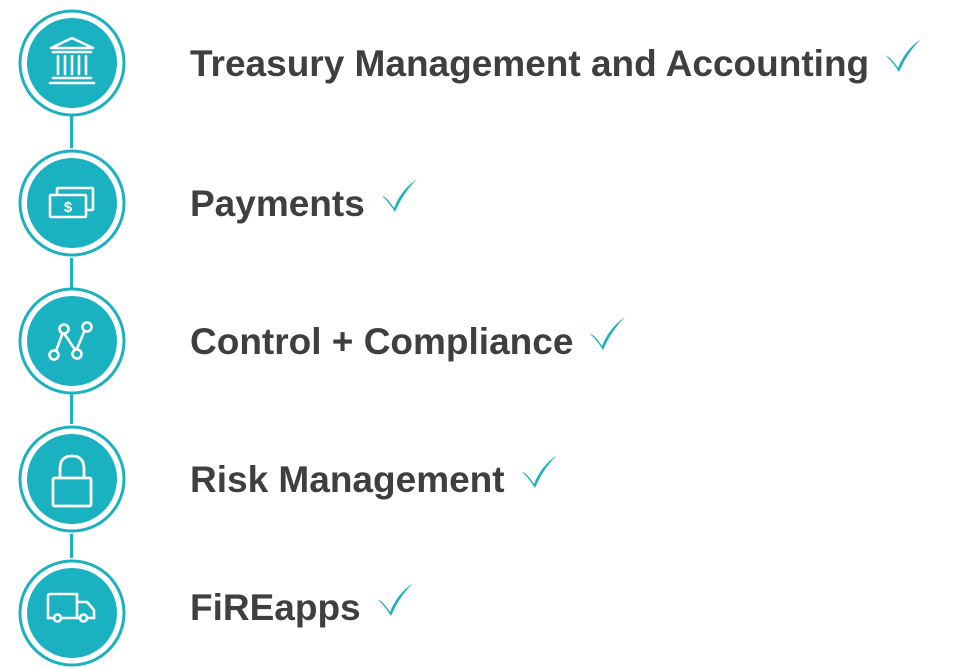 The width and height of the screenshot is (964, 668). What do you see at coordinates (530, 63) in the screenshot?
I see `feature-label-text: Treasury Management and Accounting` at bounding box center [530, 63].